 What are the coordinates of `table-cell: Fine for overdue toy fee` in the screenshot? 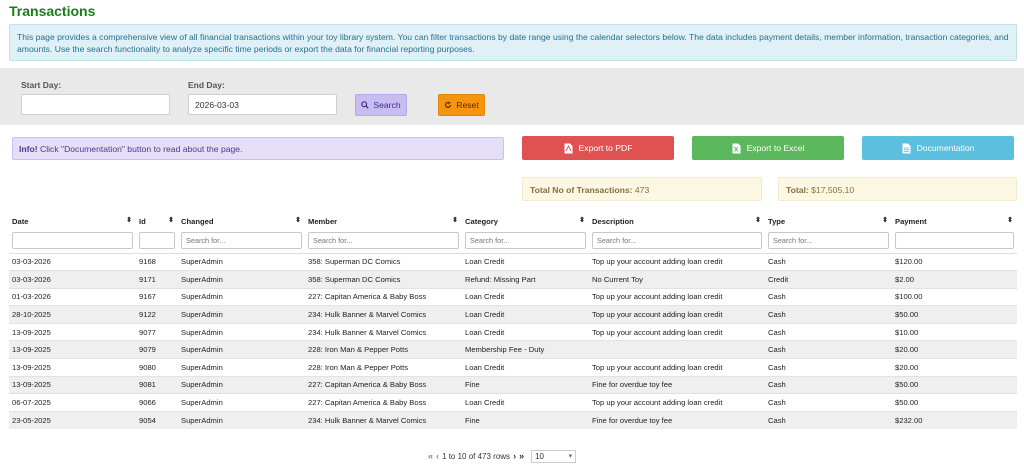 It's located at (677, 419).